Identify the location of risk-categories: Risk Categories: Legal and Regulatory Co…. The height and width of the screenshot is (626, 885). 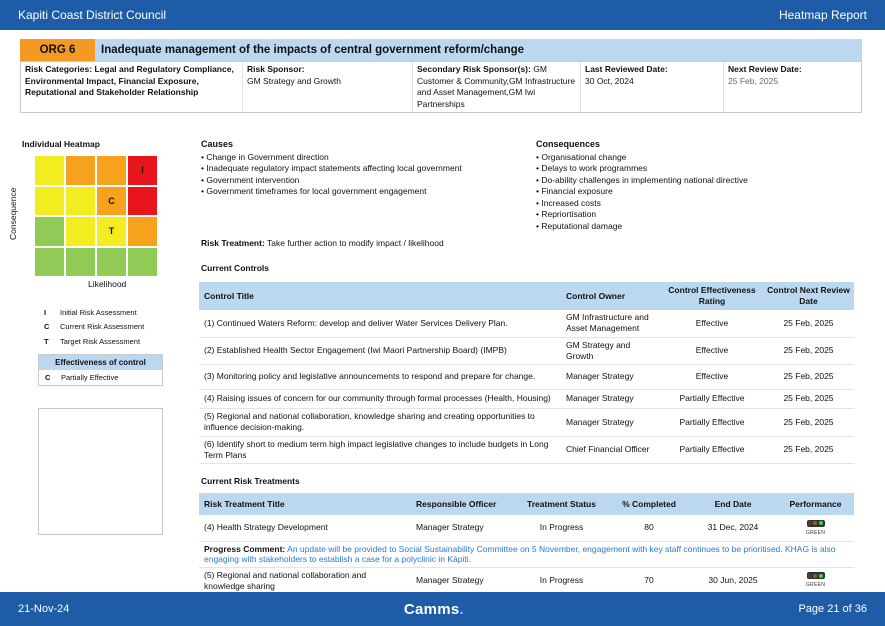
(132, 87).